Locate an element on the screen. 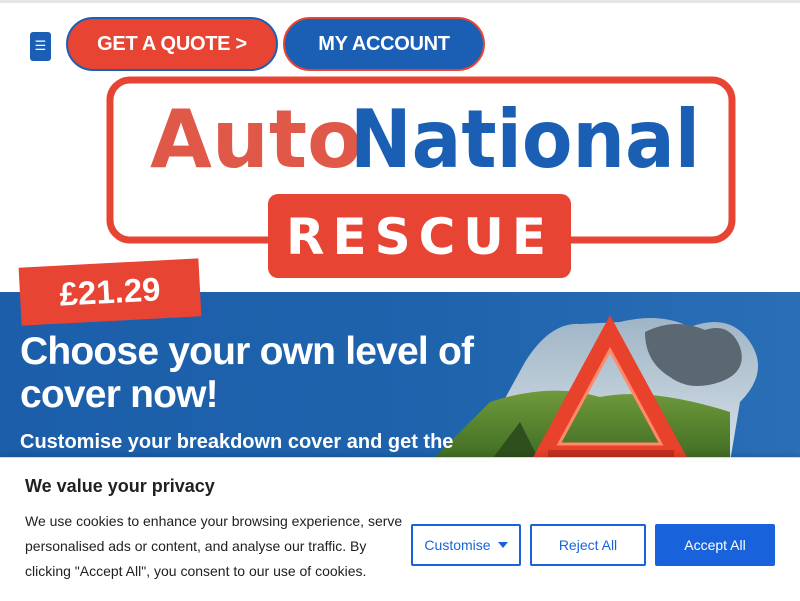 The image size is (800, 601). customise-button: Customise is located at coordinates (466, 545).